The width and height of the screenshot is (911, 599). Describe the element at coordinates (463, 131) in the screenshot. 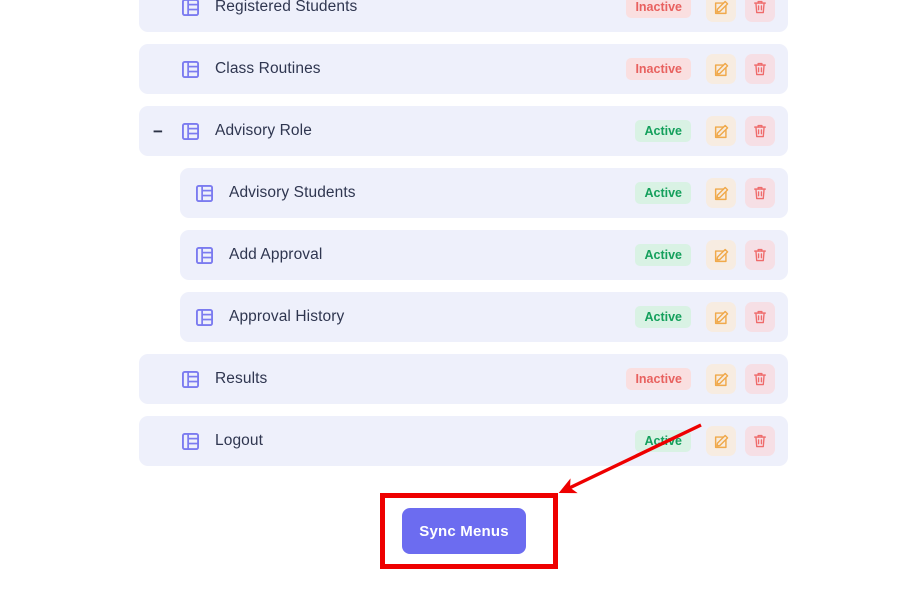

I see `menu-row: − Advisory Role Active` at that location.